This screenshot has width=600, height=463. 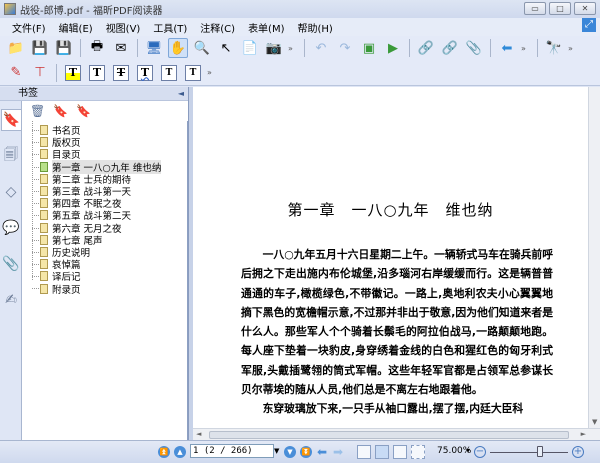 What do you see at coordinates (450, 48) in the screenshot?
I see `folder-link-icon: 🔗` at bounding box center [450, 48].